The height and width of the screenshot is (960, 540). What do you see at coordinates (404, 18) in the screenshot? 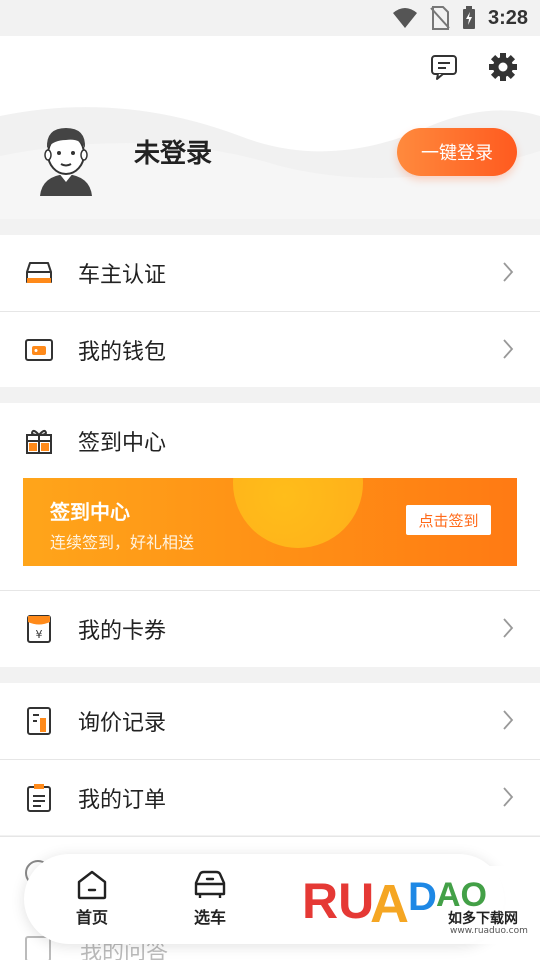
I see `wifi-icon` at bounding box center [404, 18].